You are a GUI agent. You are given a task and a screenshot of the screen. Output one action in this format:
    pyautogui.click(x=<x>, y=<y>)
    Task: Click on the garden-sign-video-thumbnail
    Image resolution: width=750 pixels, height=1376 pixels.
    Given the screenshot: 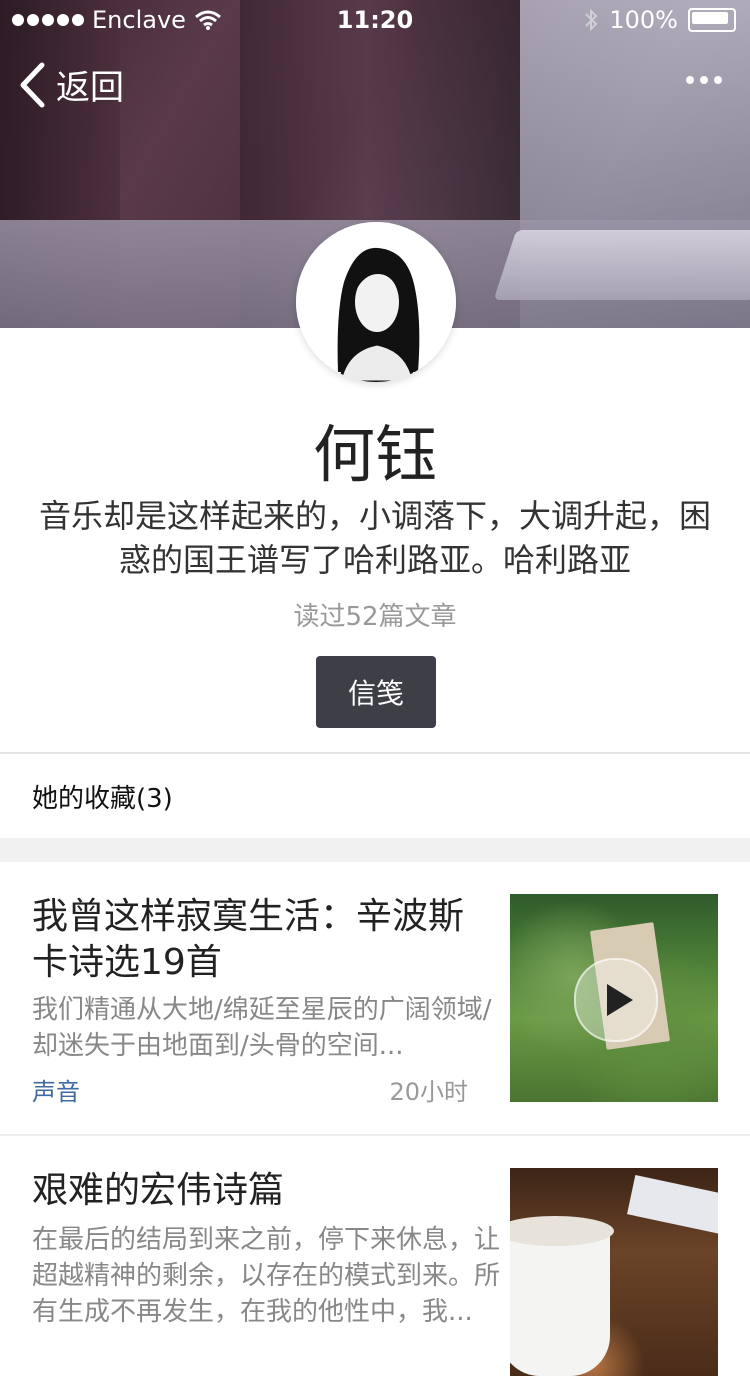 What is the action you would take?
    pyautogui.click(x=614, y=998)
    